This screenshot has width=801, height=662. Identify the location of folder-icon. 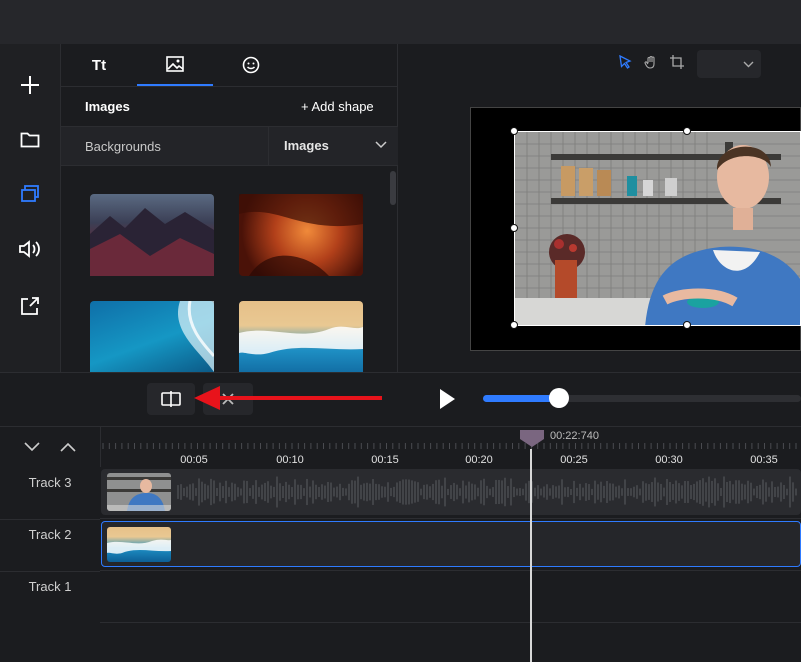
(30, 140).